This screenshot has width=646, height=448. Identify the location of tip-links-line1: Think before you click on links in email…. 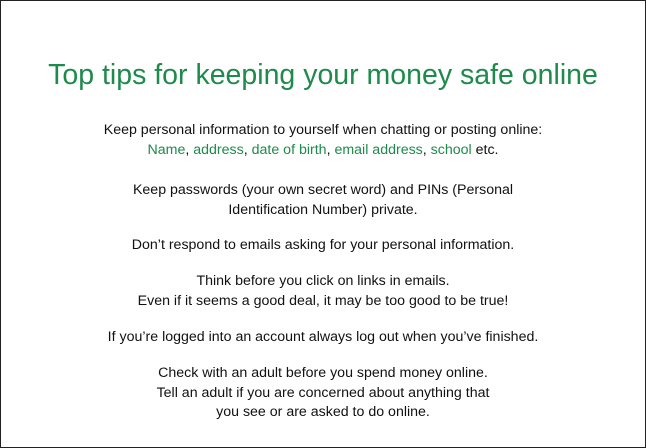
(323, 281).